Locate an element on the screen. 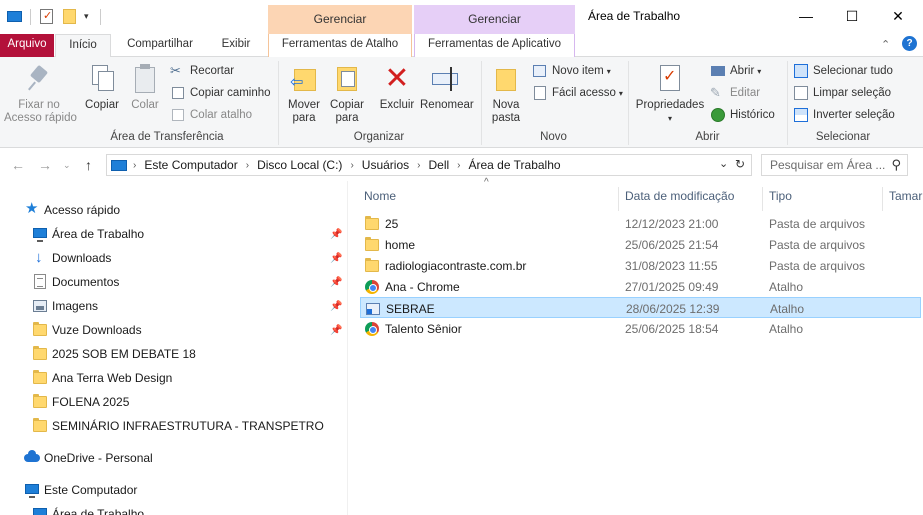 Image resolution: width=923 pixels, height=515 pixels. new-folder-label: Nova pasta is located at coordinates (506, 111).